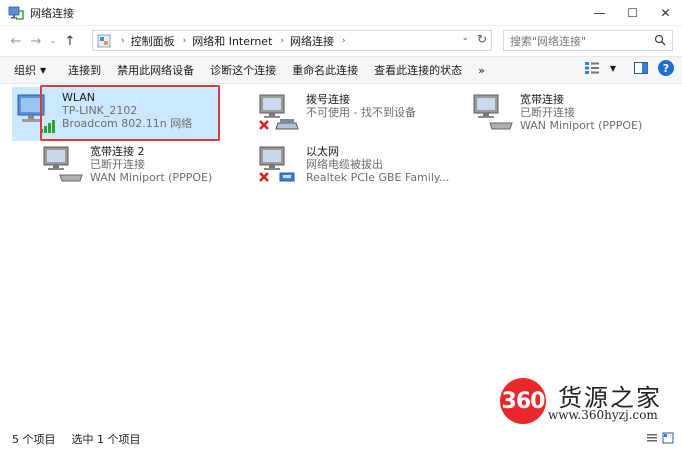  I want to click on more-commands-button: », so click(481, 70).